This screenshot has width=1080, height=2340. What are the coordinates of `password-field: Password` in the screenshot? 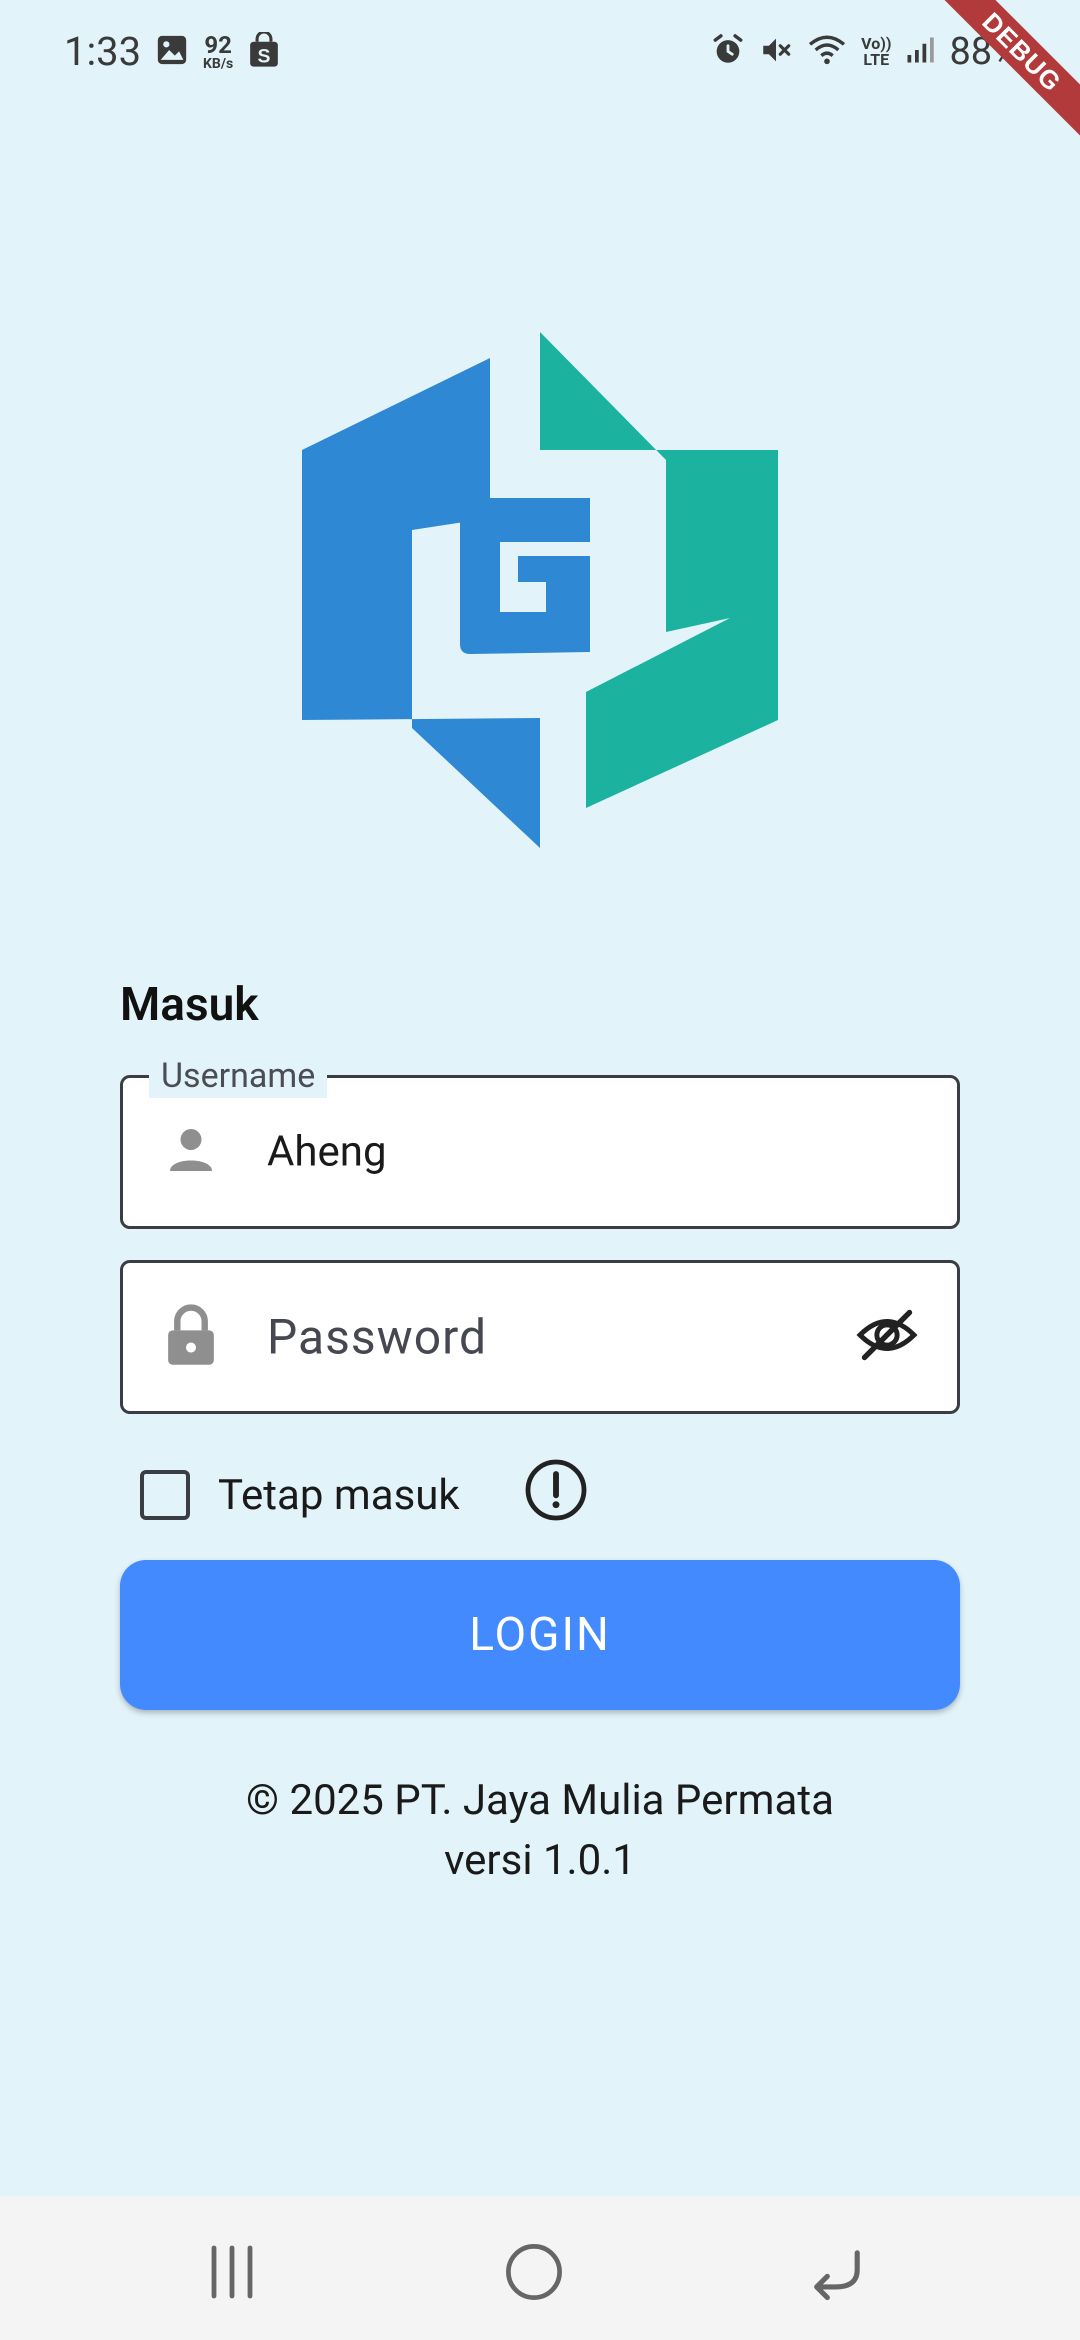 It's located at (540, 1337).